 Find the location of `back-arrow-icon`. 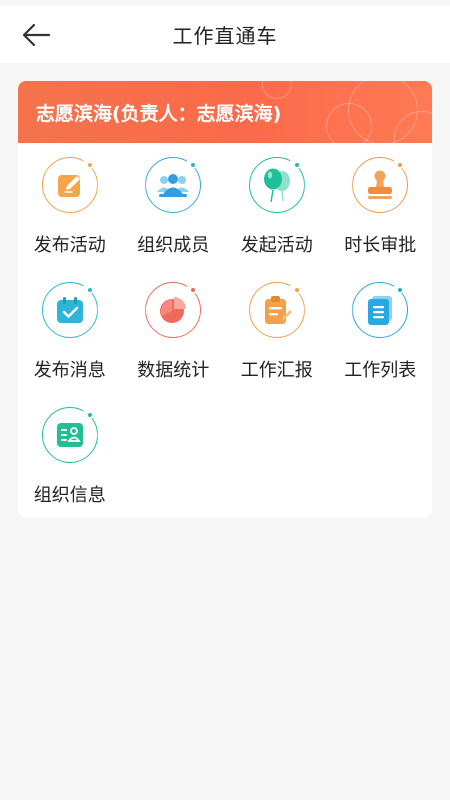

back-arrow-icon is located at coordinates (36, 35).